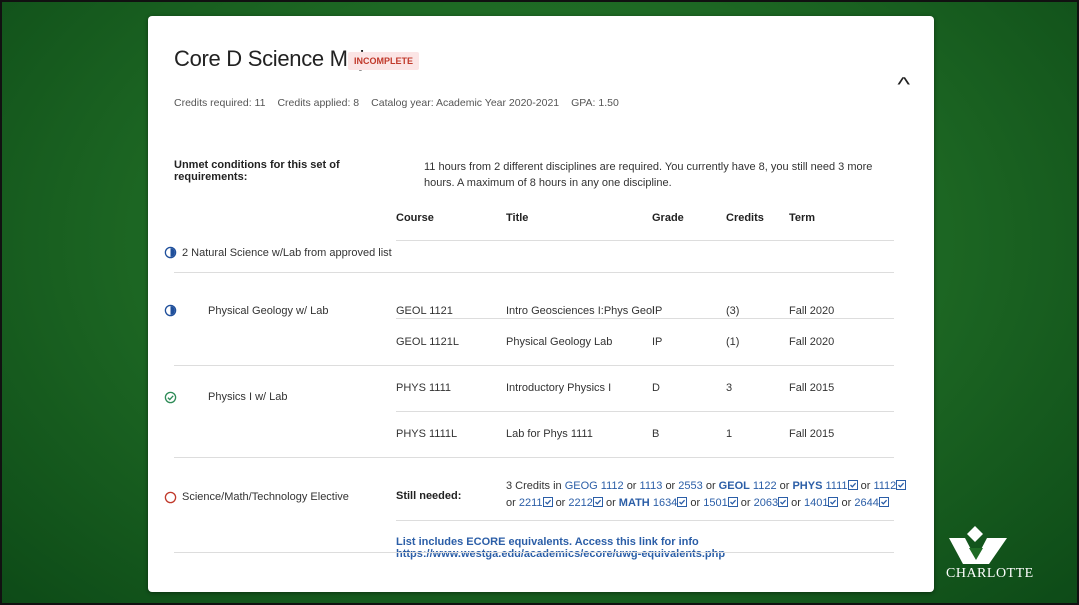  I want to click on catalog-year: Catalog year: Academic Year 2020-2021, so click(465, 103).